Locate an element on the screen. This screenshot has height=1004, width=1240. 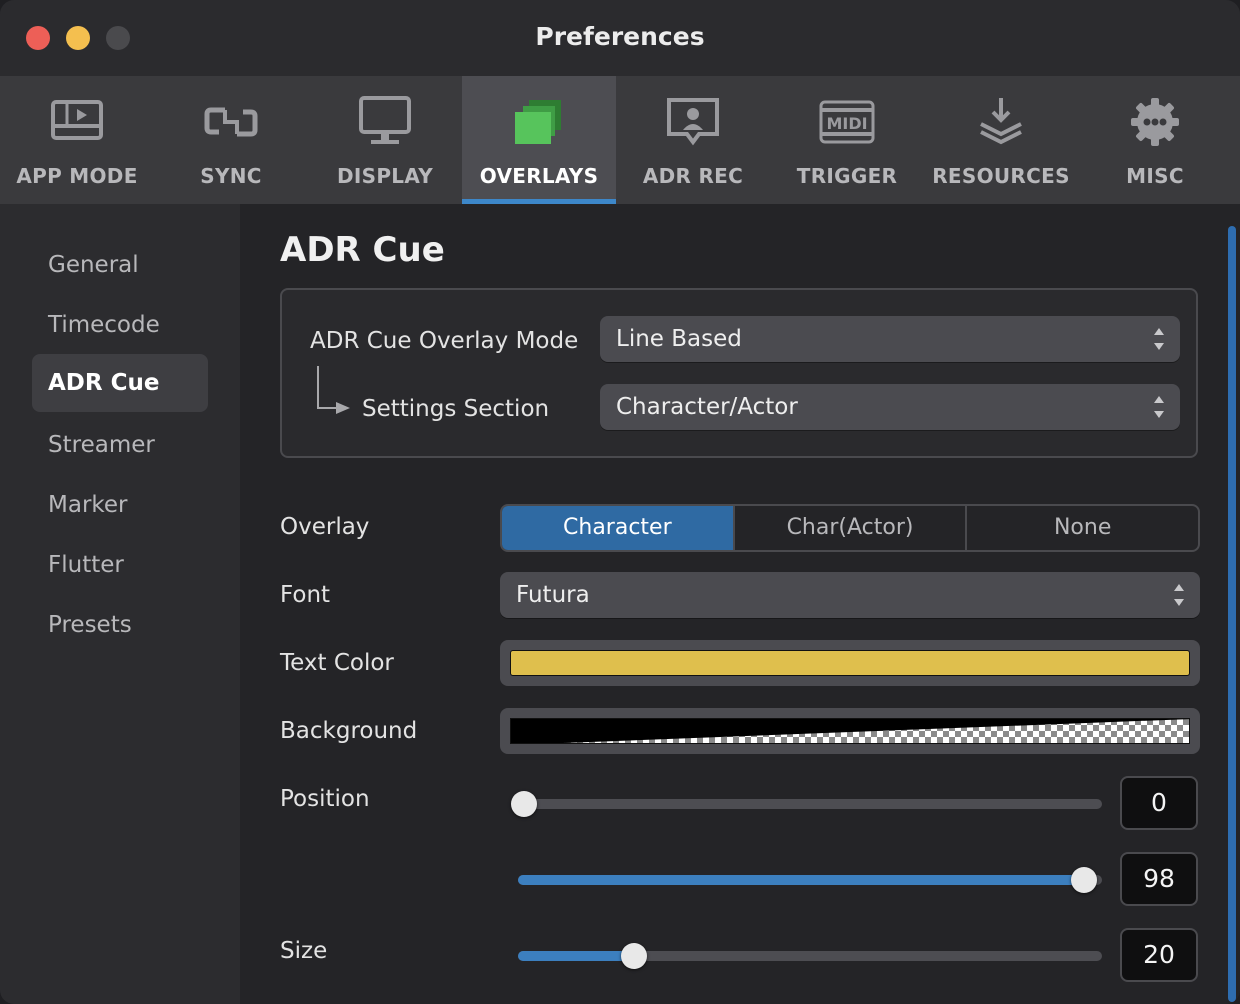
tab-adr-rec: ADR REC is located at coordinates (693, 140).